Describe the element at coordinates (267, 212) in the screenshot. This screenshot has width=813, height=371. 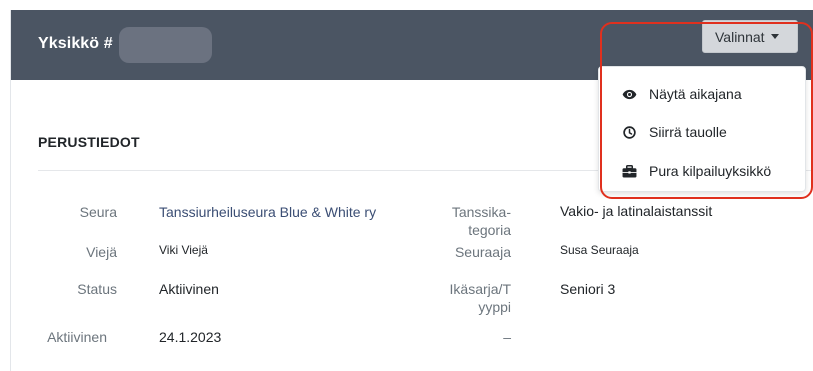
I see `field-value-seura: Tanssiurheiluseura Blue & White ry` at that location.